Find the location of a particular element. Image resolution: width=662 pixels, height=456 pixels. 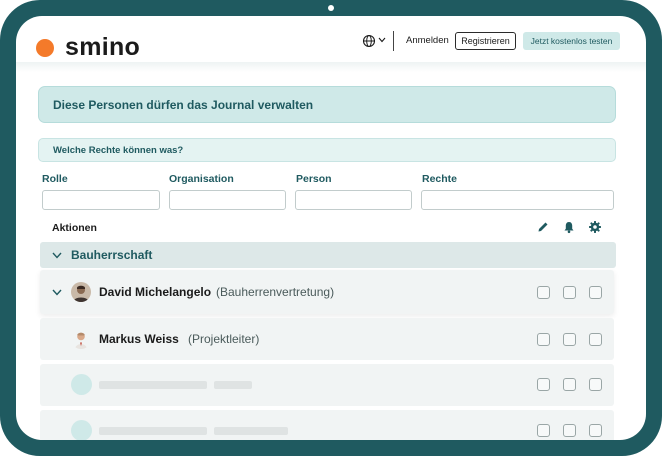

rights-filter-input is located at coordinates (517, 200).